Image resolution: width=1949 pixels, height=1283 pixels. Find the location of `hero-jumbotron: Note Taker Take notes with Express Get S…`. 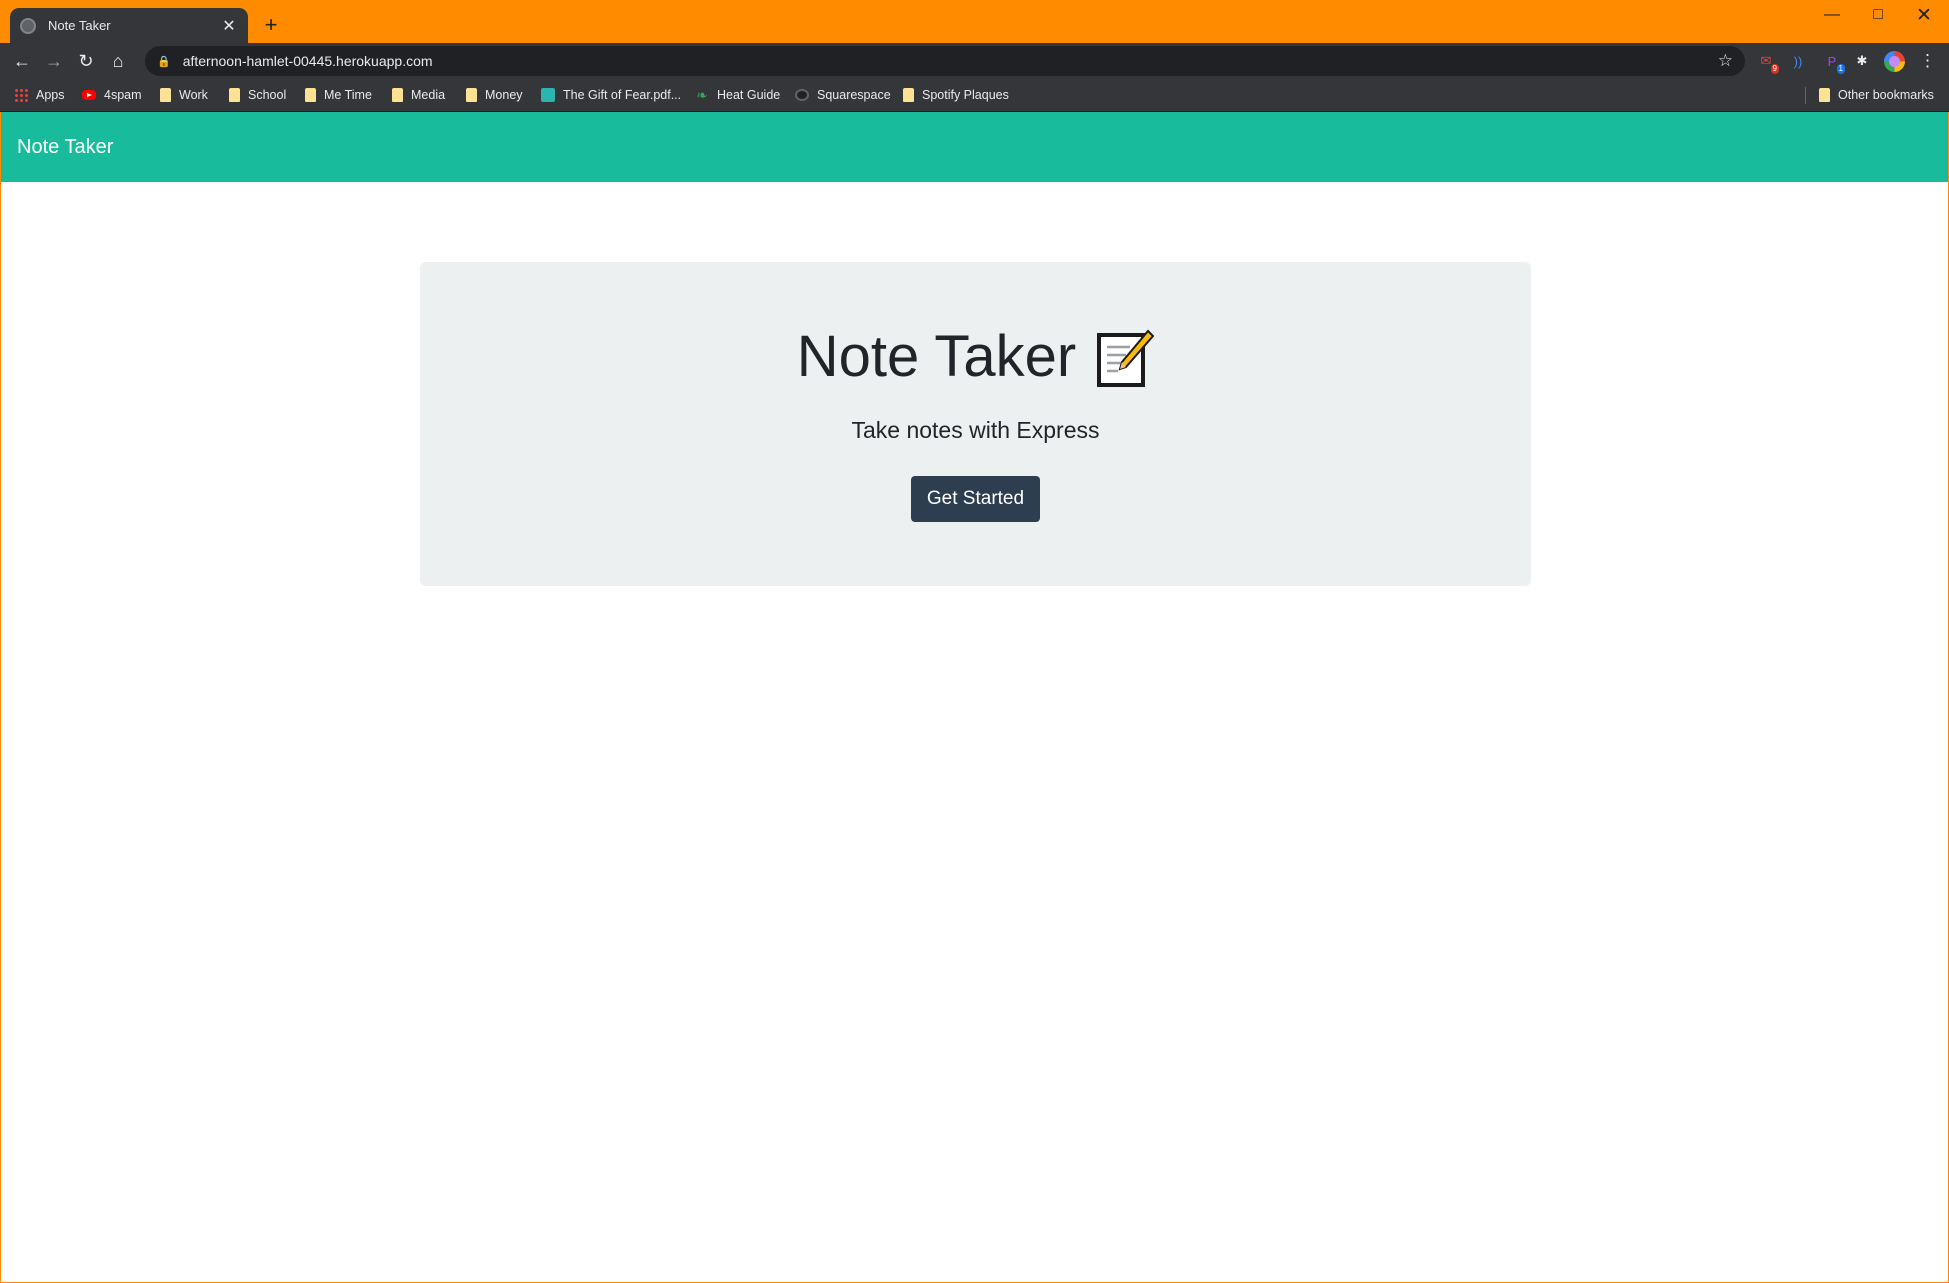

hero-jumbotron: Note Taker Take notes with Express Get S… is located at coordinates (975, 424).